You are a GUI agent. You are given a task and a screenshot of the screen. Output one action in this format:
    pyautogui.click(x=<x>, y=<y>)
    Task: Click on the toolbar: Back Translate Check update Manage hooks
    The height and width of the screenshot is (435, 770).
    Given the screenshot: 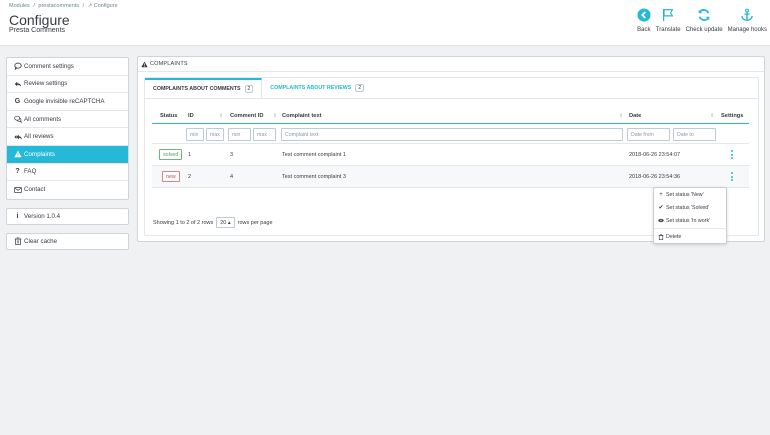 What is the action you would take?
    pyautogui.click(x=699, y=20)
    